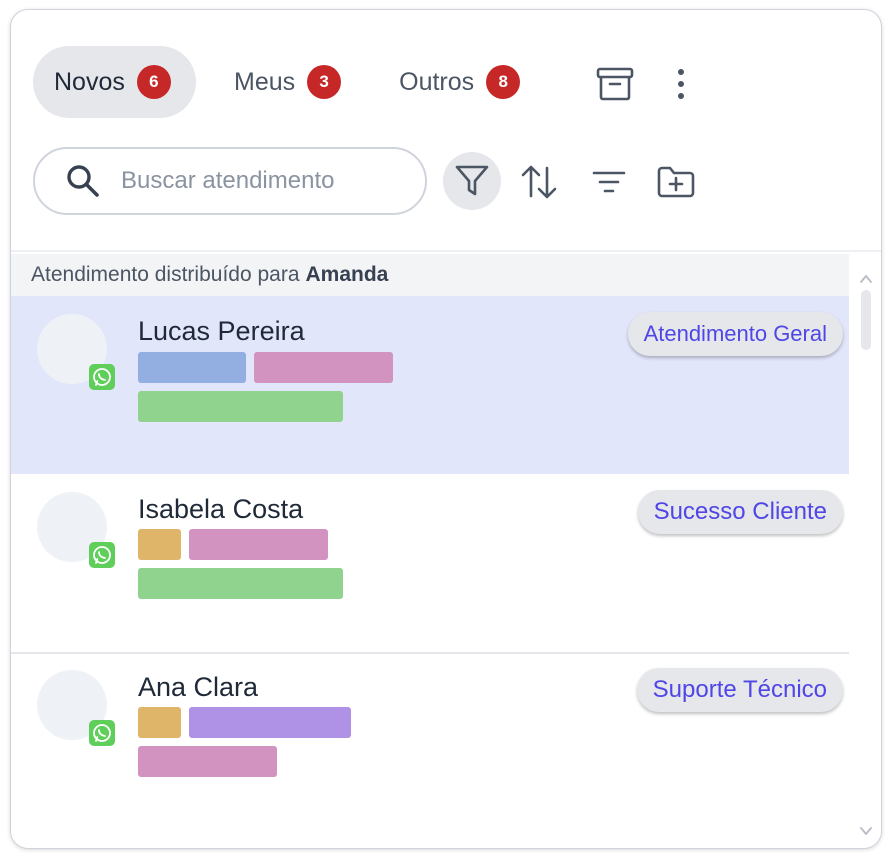  I want to click on tab-novos-count-badge: 6, so click(153, 82).